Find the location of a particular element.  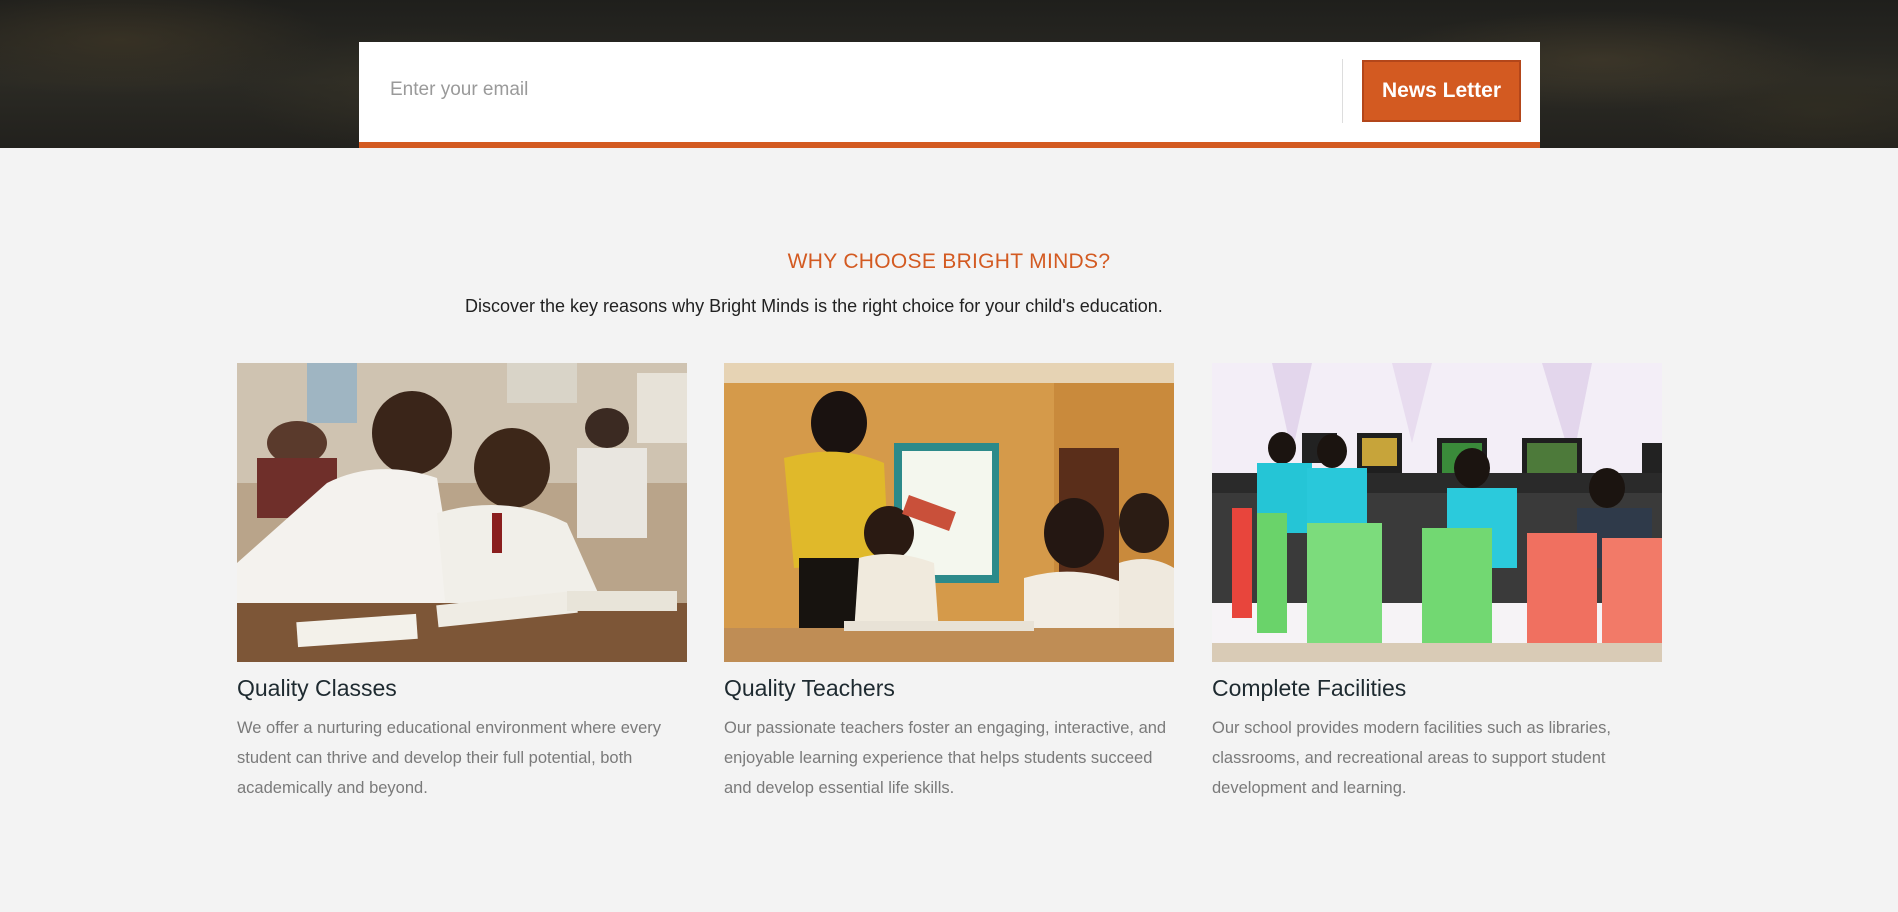

newsletter-button: News Letter is located at coordinates (1441, 91).